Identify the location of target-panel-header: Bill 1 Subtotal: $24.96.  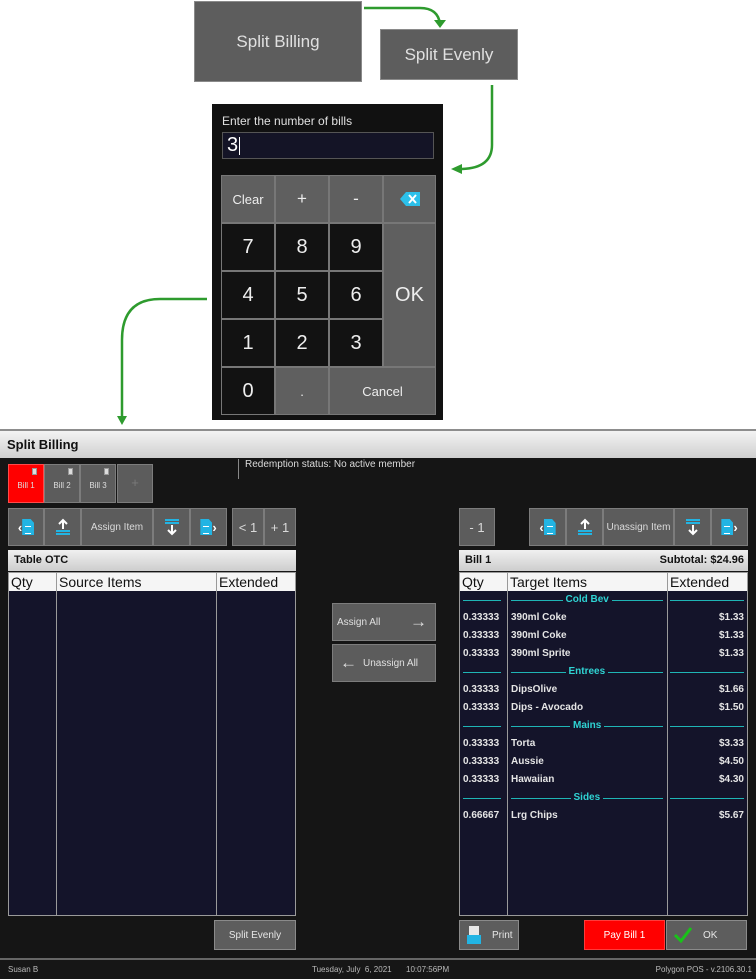
(603, 560).